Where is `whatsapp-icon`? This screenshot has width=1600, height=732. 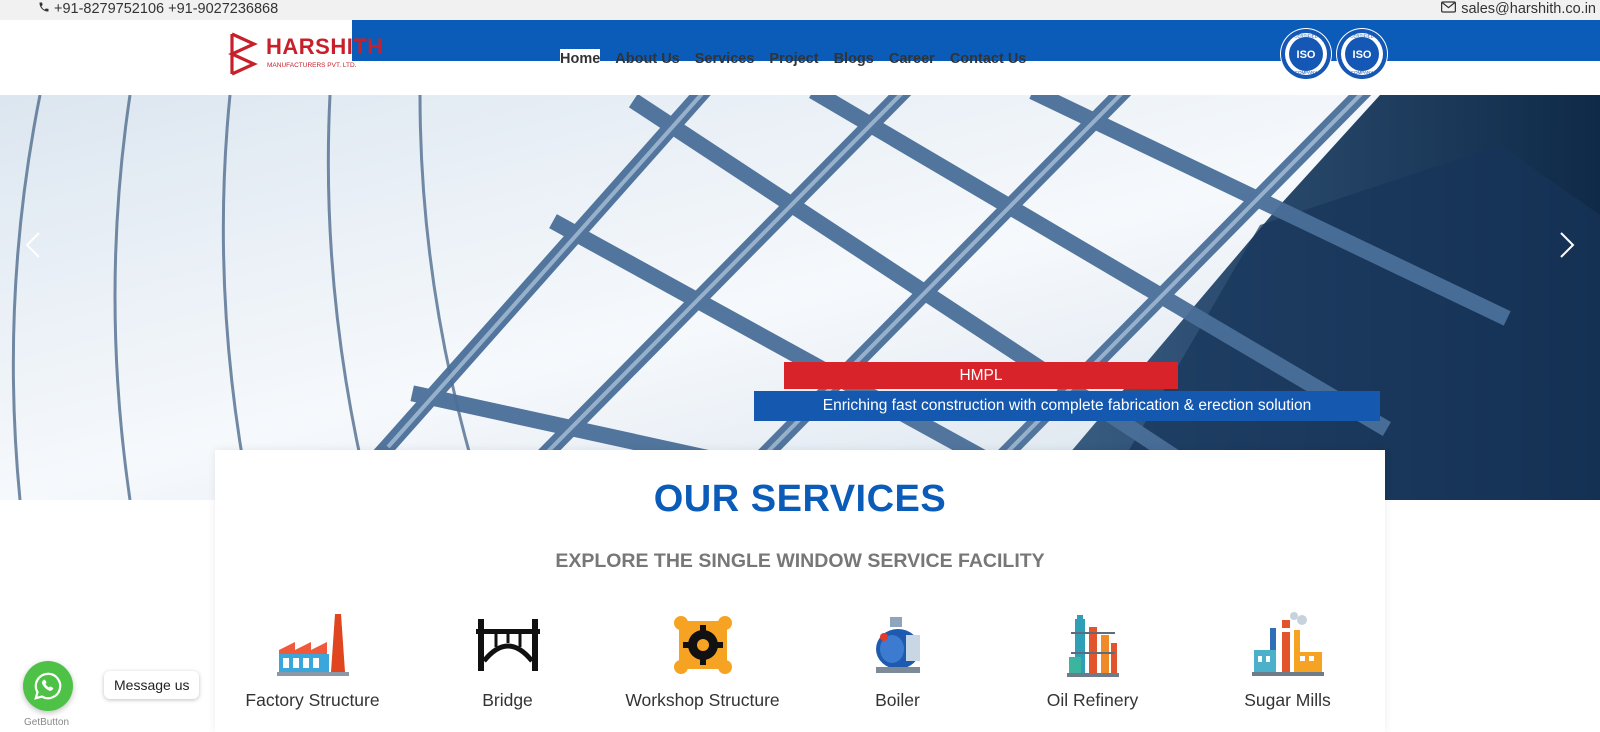
whatsapp-icon is located at coordinates (48, 686).